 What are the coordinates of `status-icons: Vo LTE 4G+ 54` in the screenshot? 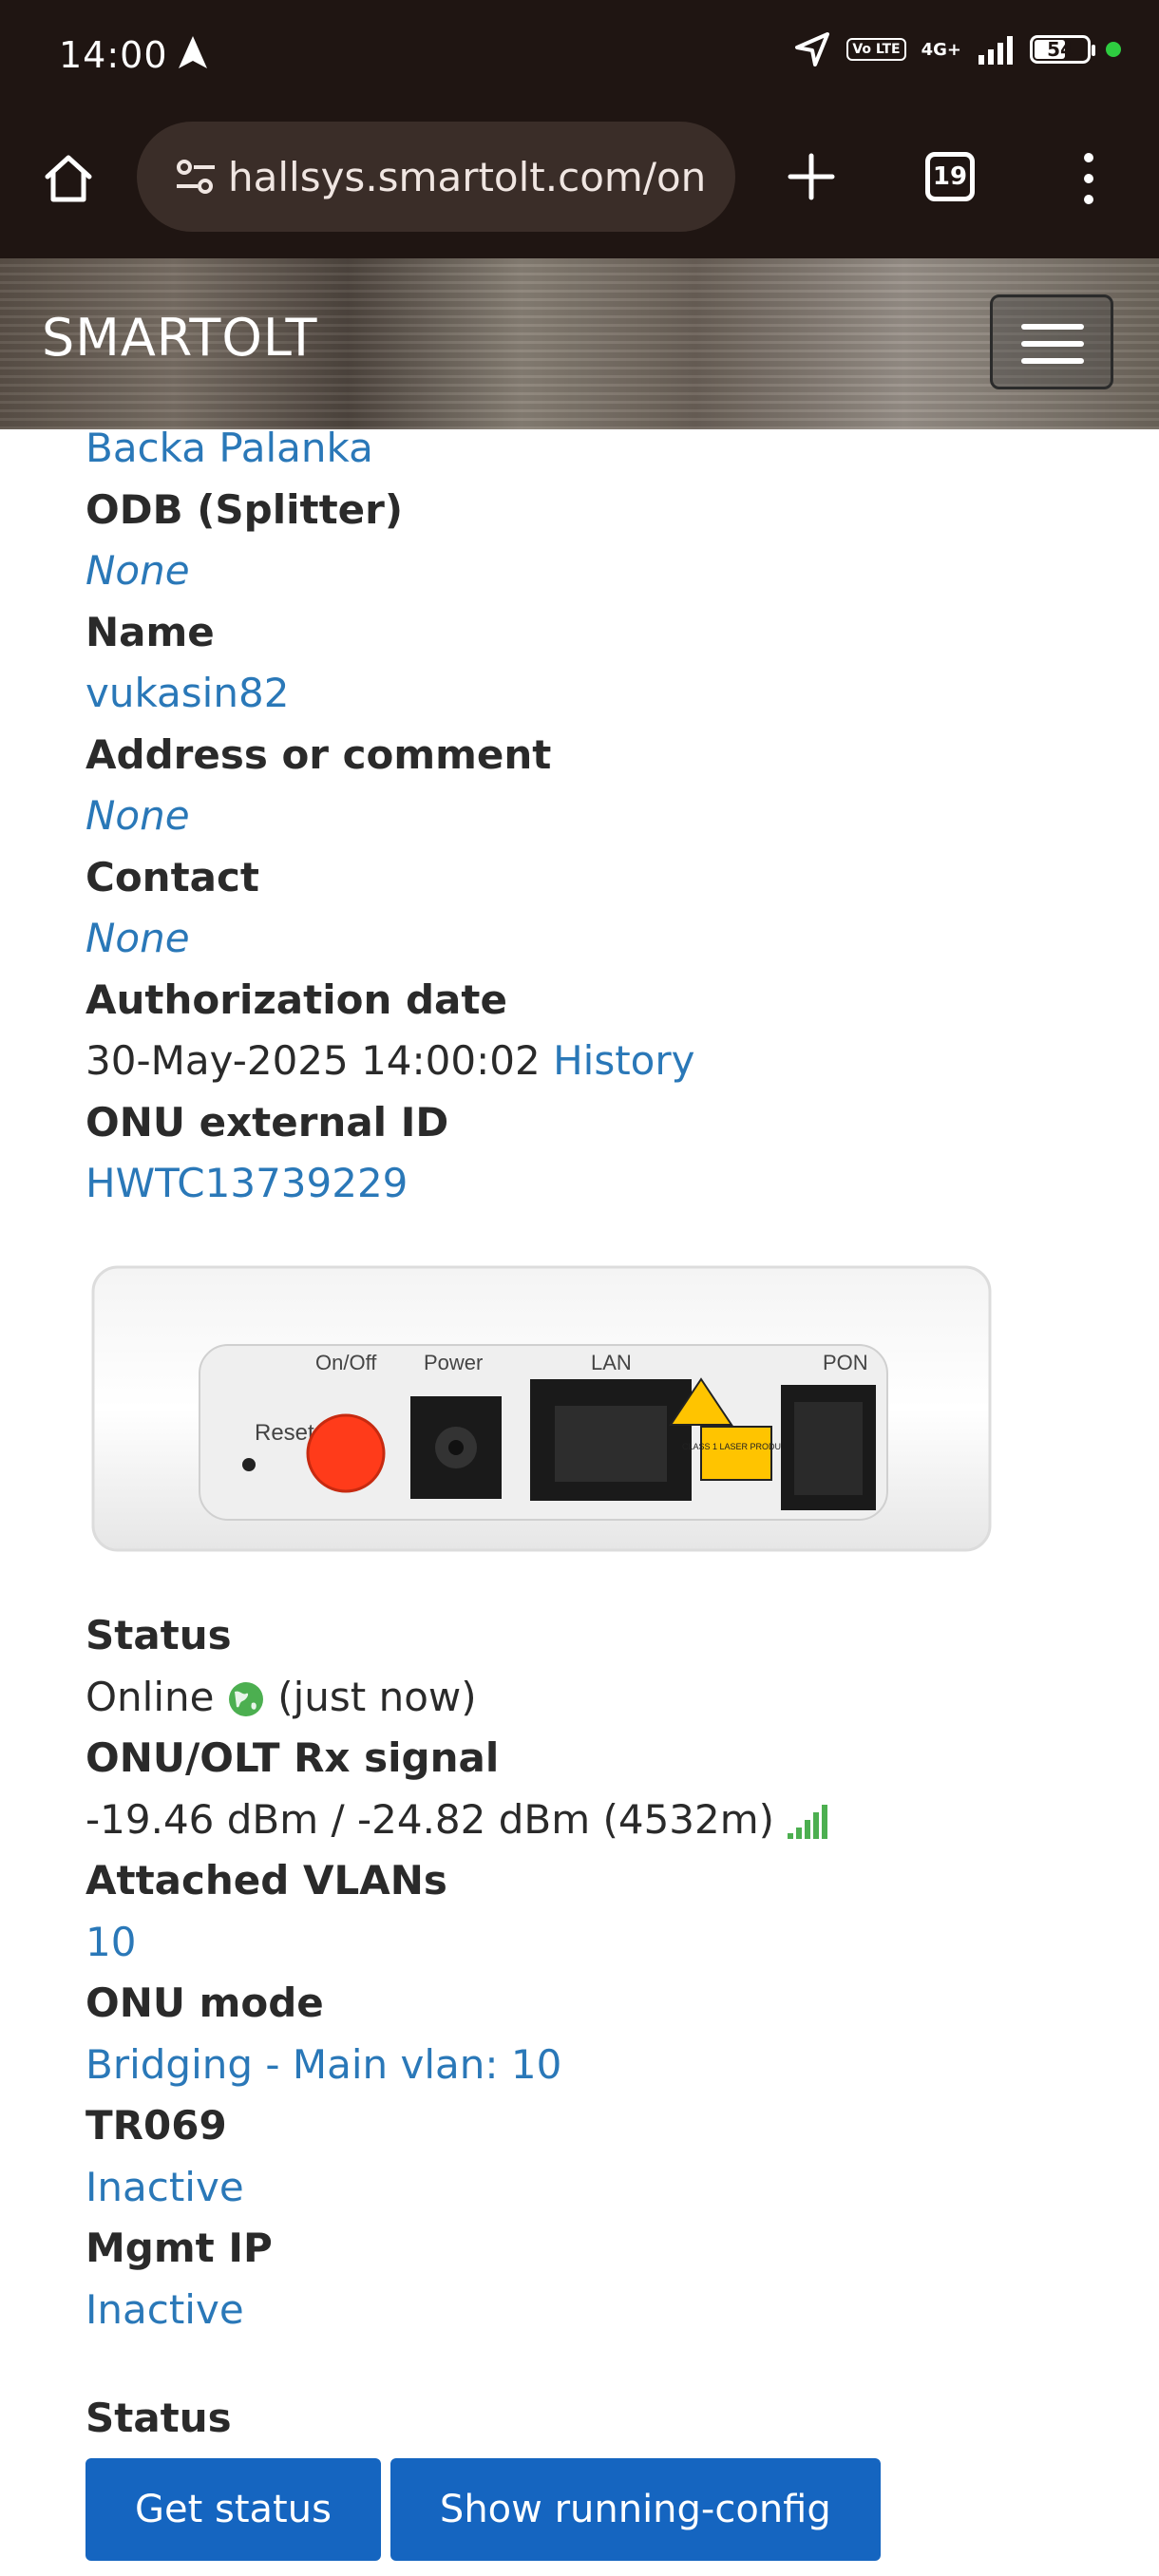 It's located at (957, 49).